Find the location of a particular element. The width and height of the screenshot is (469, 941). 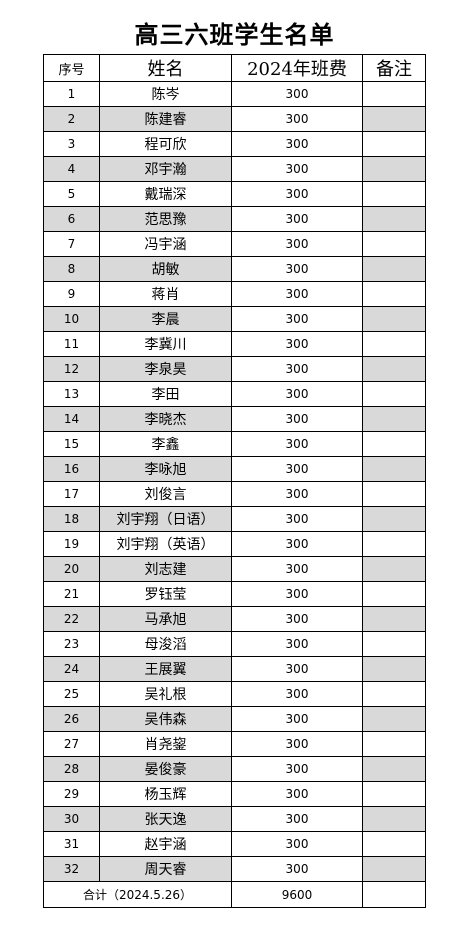

total-row: 合计（2024.5.26） 9600 is located at coordinates (234, 894).